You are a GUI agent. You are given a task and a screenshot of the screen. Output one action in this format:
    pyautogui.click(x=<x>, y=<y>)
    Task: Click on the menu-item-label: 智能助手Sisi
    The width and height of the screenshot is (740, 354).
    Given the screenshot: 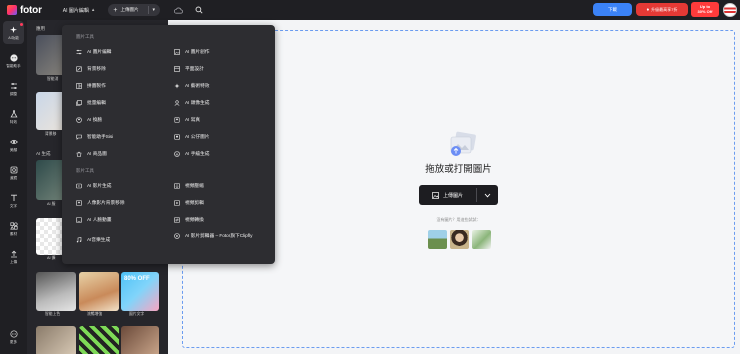 What is the action you would take?
    pyautogui.click(x=100, y=136)
    